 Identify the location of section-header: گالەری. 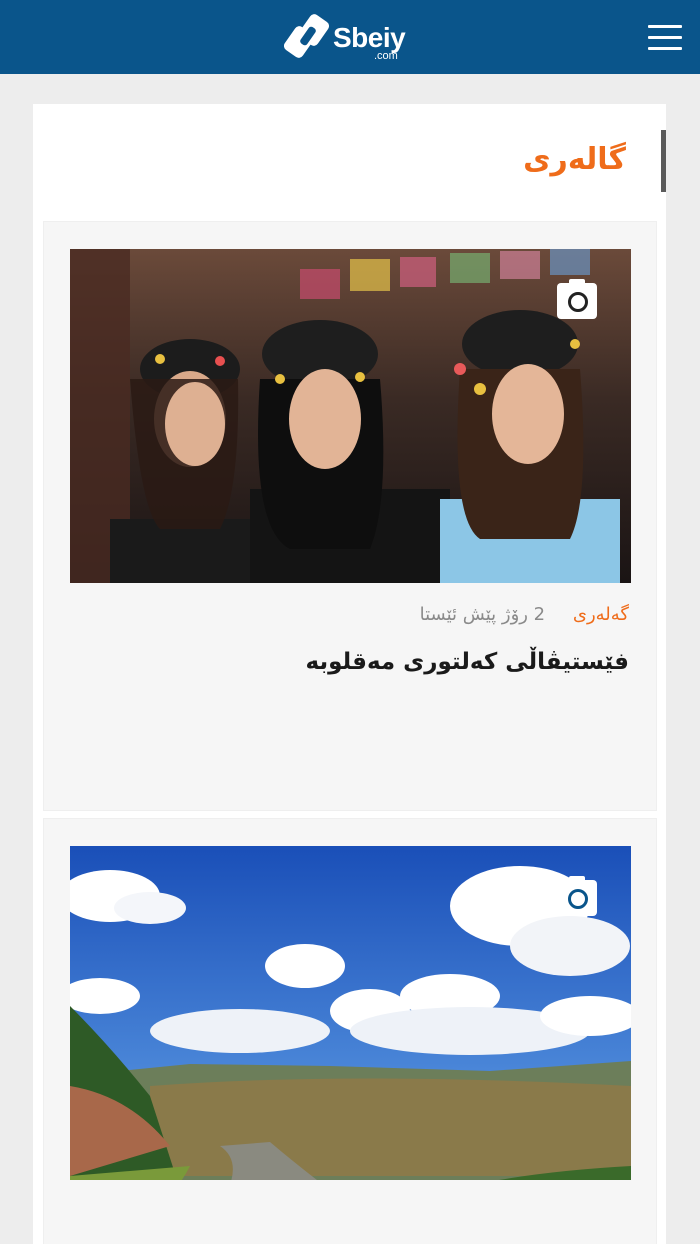
(349, 159).